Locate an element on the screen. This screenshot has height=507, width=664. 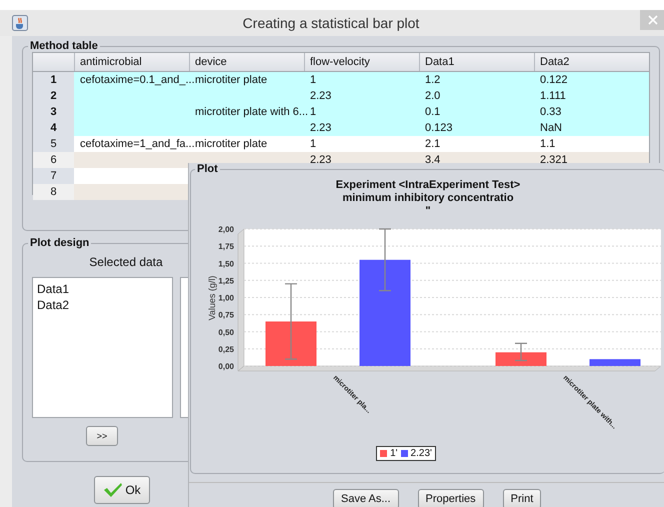
y-tick-label: 1,75 is located at coordinates (226, 247).